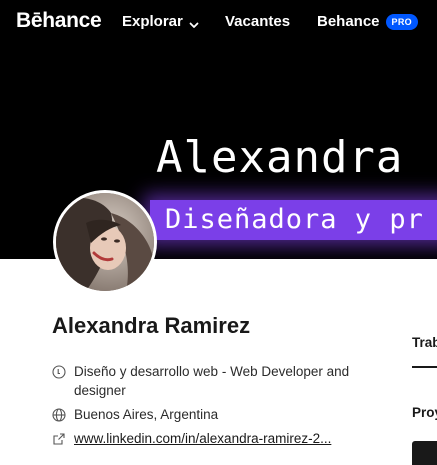 The image size is (437, 465). Describe the element at coordinates (348, 21) in the screenshot. I see `nav-behance-label: Behance` at that location.